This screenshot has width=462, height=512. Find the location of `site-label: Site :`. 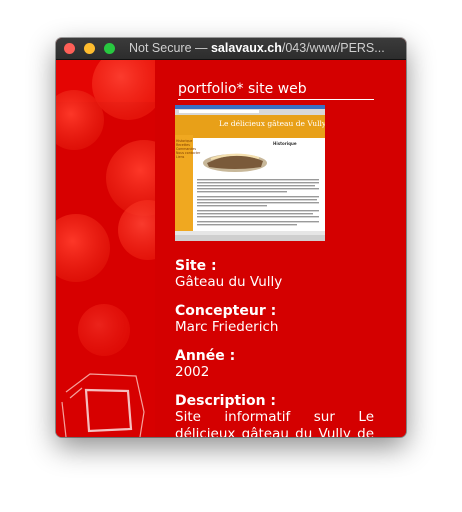

site-label: Site : is located at coordinates (196, 266).